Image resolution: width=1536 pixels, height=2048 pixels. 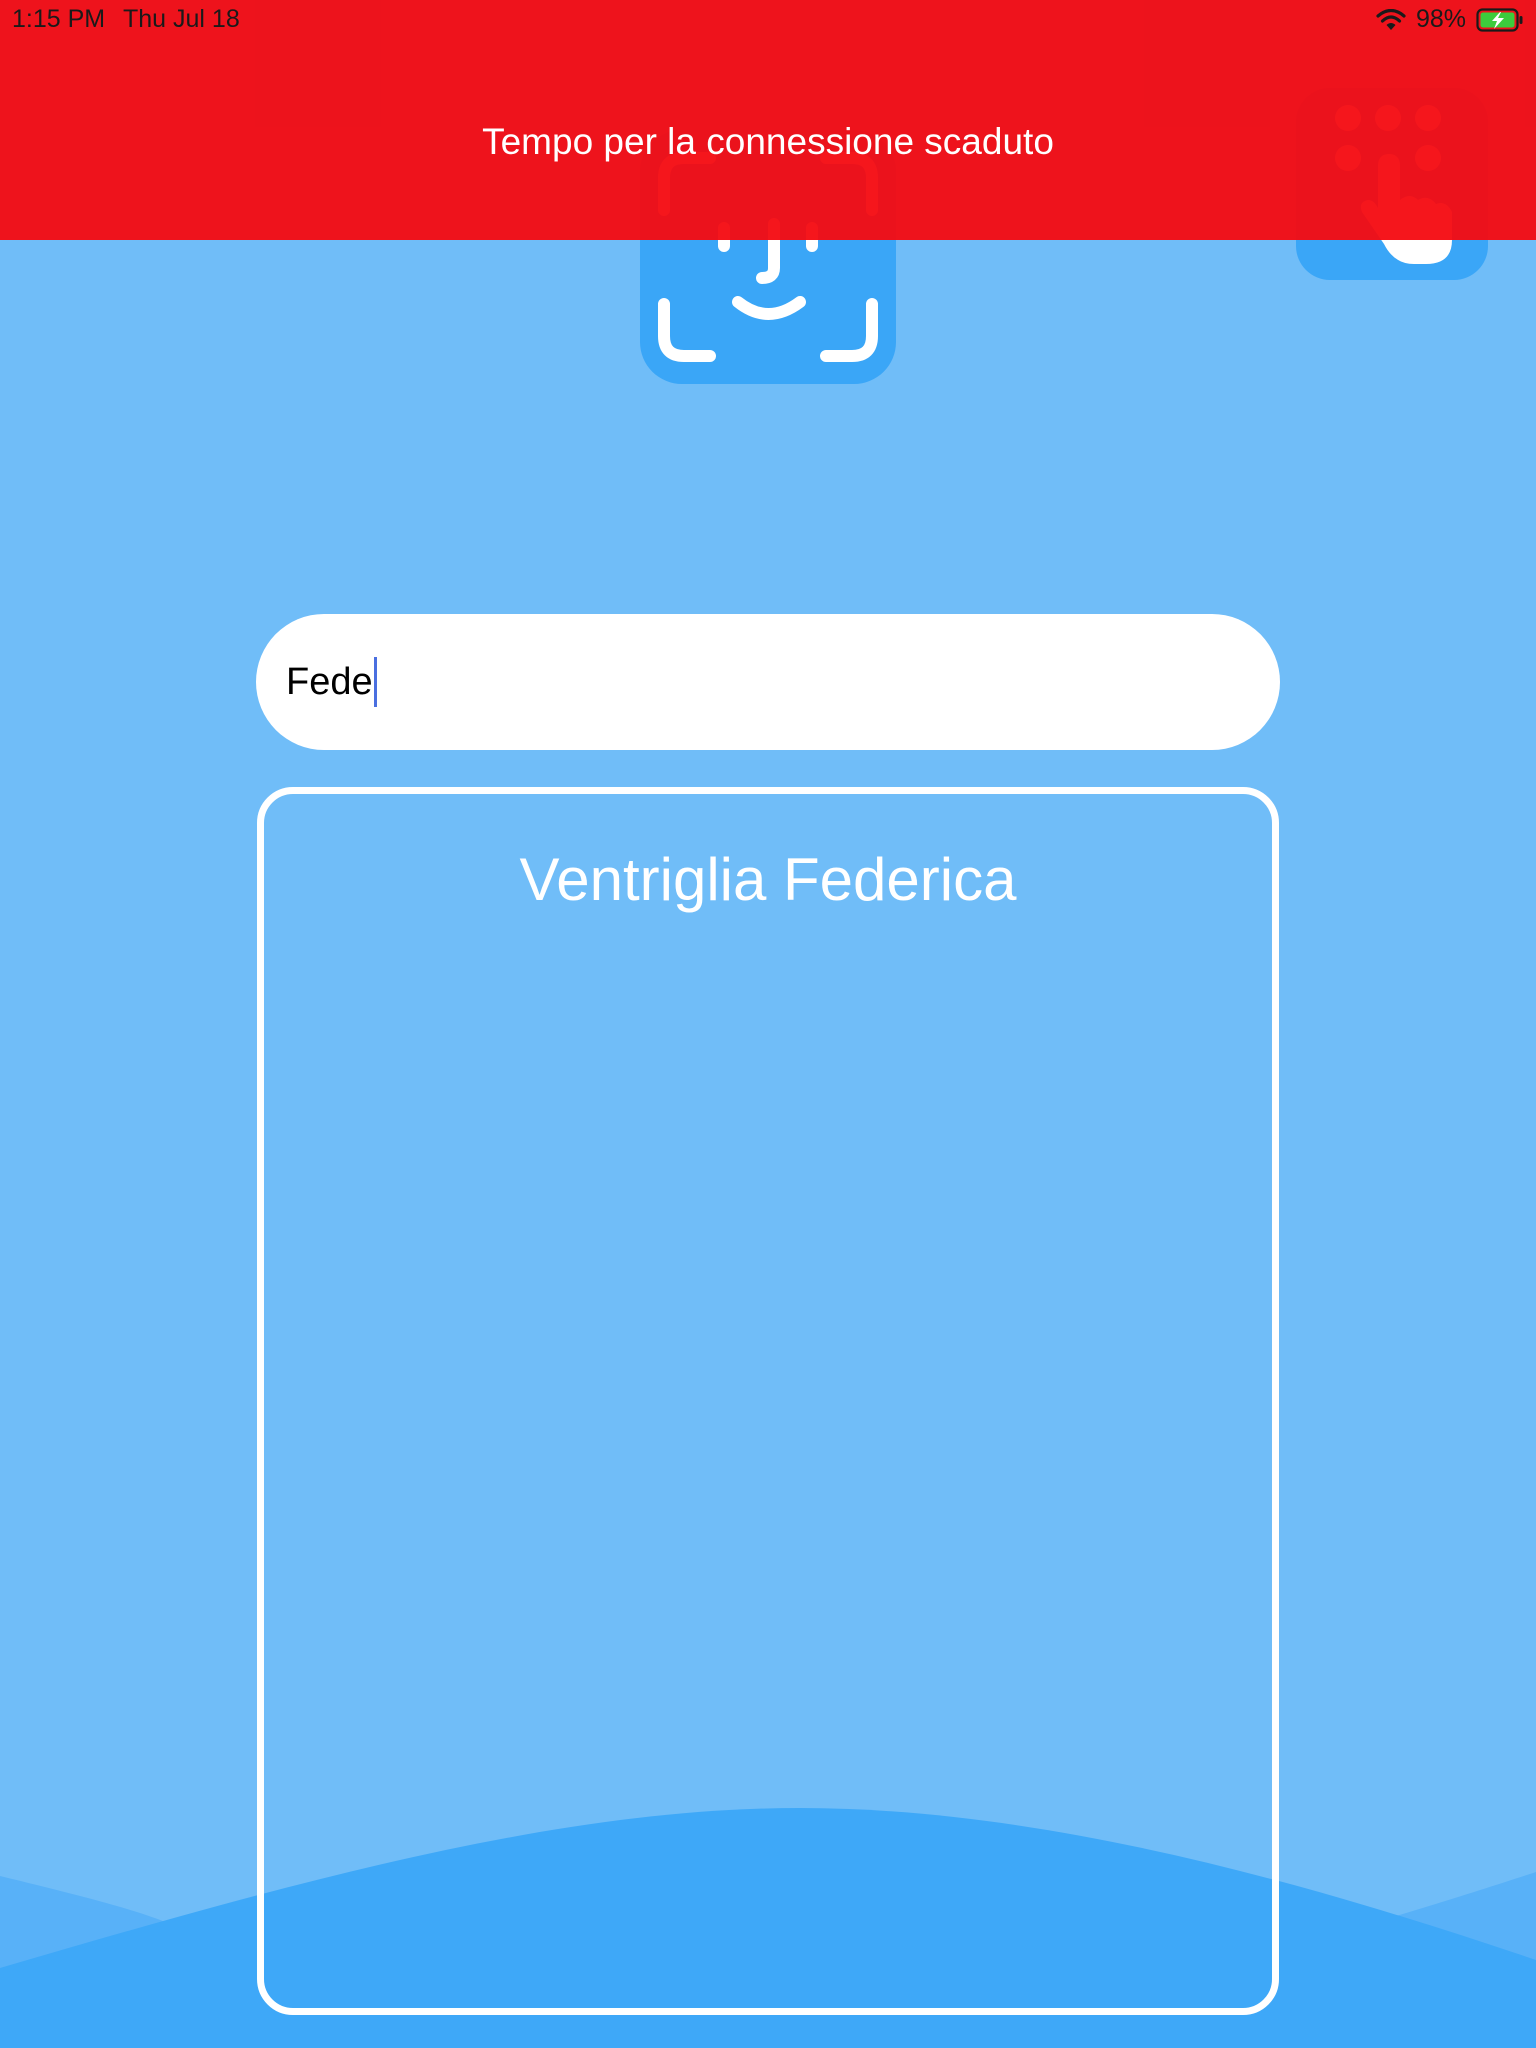 I want to click on search-input: Fede, so click(x=768, y=682).